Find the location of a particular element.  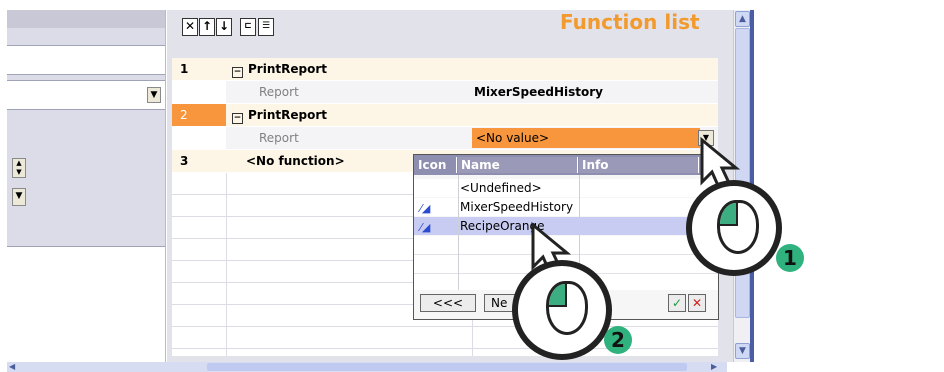

panel-text-field is located at coordinates (86, 60).